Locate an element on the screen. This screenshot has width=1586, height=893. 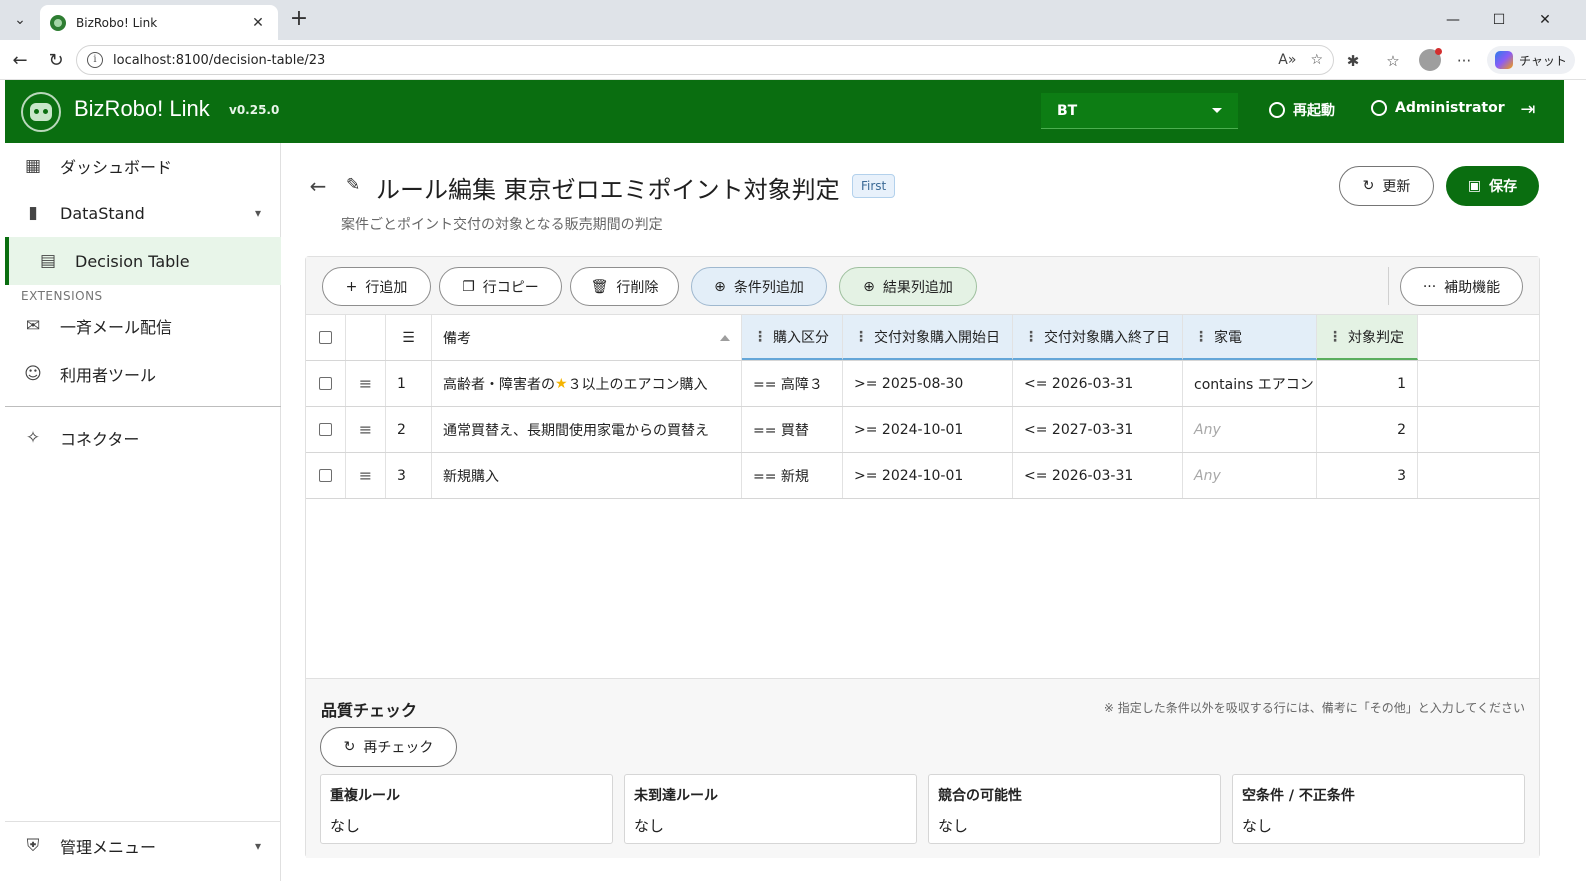
duplicate-rules-box: 重複ルール なし is located at coordinates (466, 809).